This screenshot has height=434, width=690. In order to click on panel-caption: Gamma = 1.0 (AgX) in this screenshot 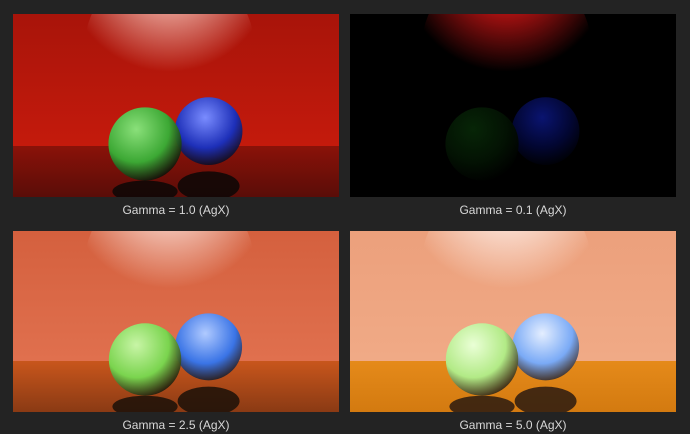, I will do `click(176, 210)`.